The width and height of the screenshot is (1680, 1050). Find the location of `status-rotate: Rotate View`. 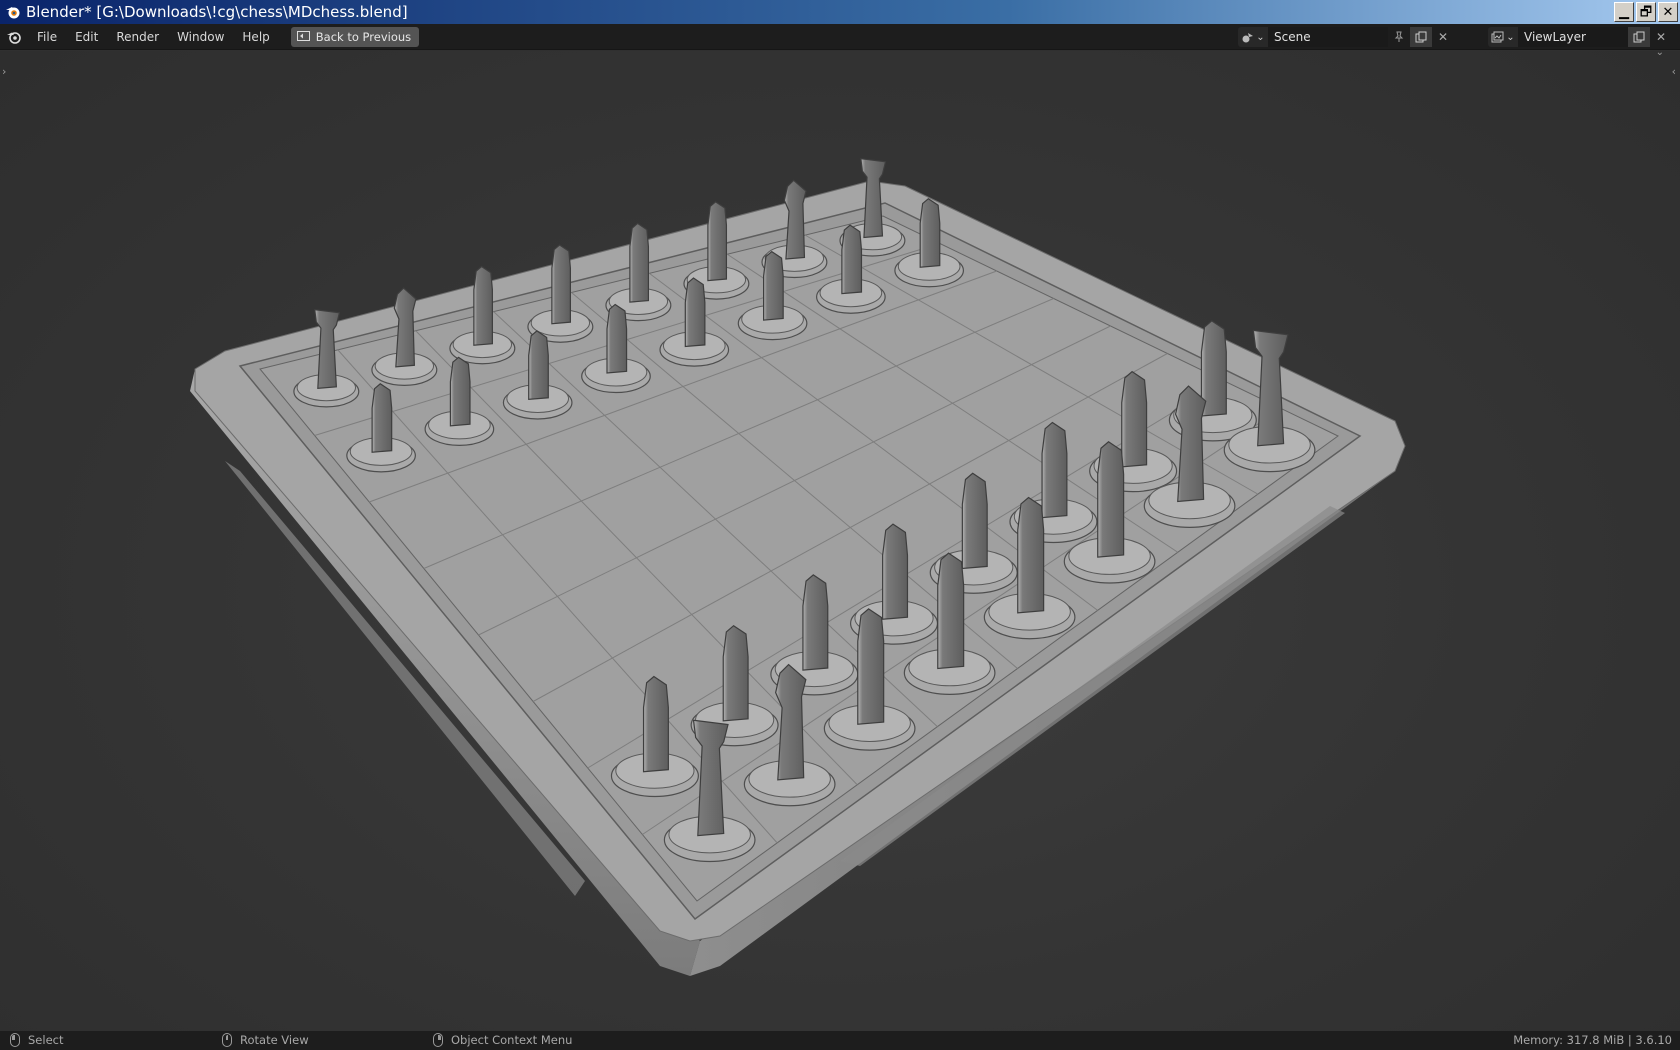

status-rotate: Rotate View is located at coordinates (265, 1040).